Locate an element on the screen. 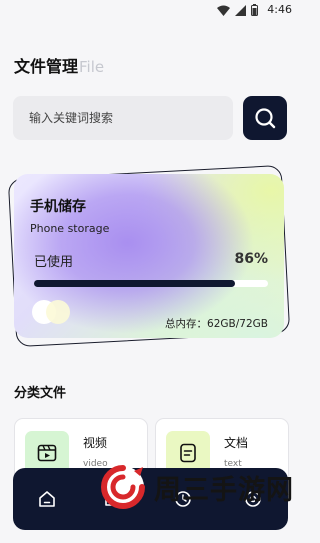 This screenshot has width=320, height=543. page-title-subtitle: File is located at coordinates (92, 67).